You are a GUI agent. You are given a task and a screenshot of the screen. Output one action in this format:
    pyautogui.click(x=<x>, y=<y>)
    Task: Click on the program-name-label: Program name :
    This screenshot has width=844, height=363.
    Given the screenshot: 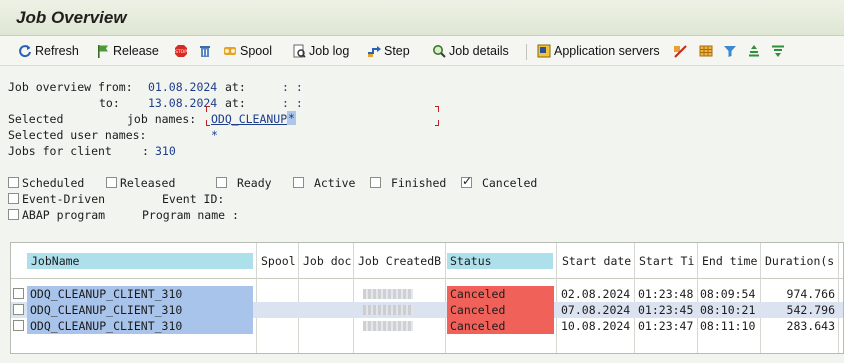 What is the action you would take?
    pyautogui.click(x=190, y=215)
    